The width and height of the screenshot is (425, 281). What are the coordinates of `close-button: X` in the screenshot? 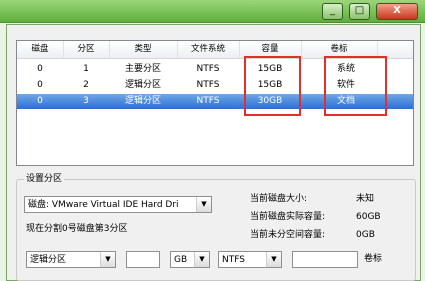 It's located at (397, 11).